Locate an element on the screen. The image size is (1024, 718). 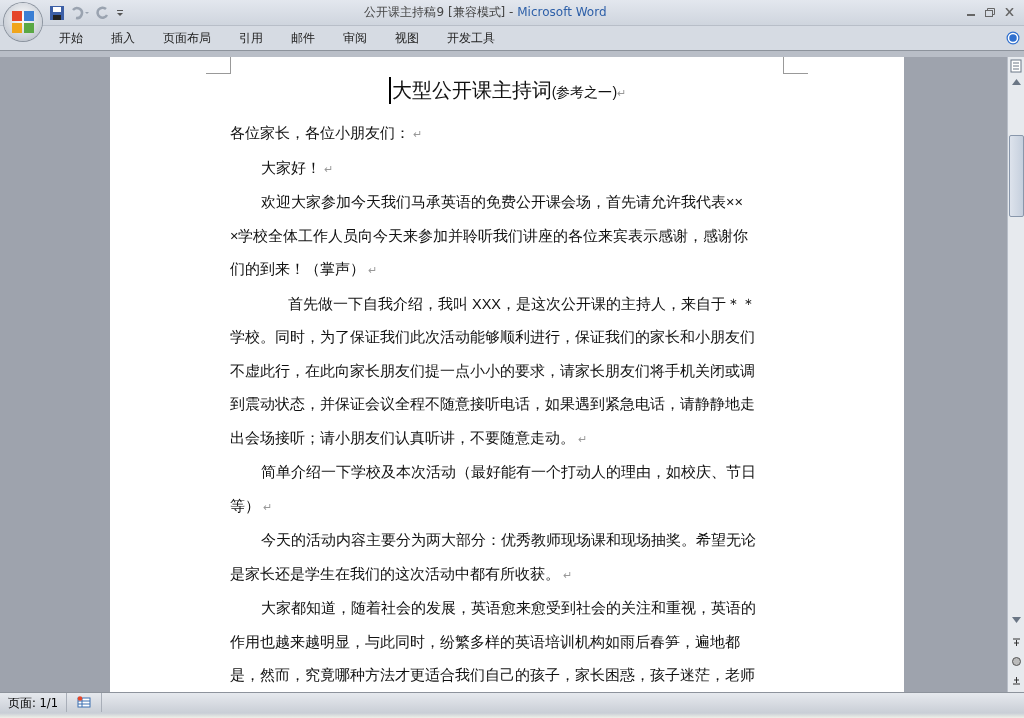
ribbon-tab: 插入 is located at coordinates (123, 38).